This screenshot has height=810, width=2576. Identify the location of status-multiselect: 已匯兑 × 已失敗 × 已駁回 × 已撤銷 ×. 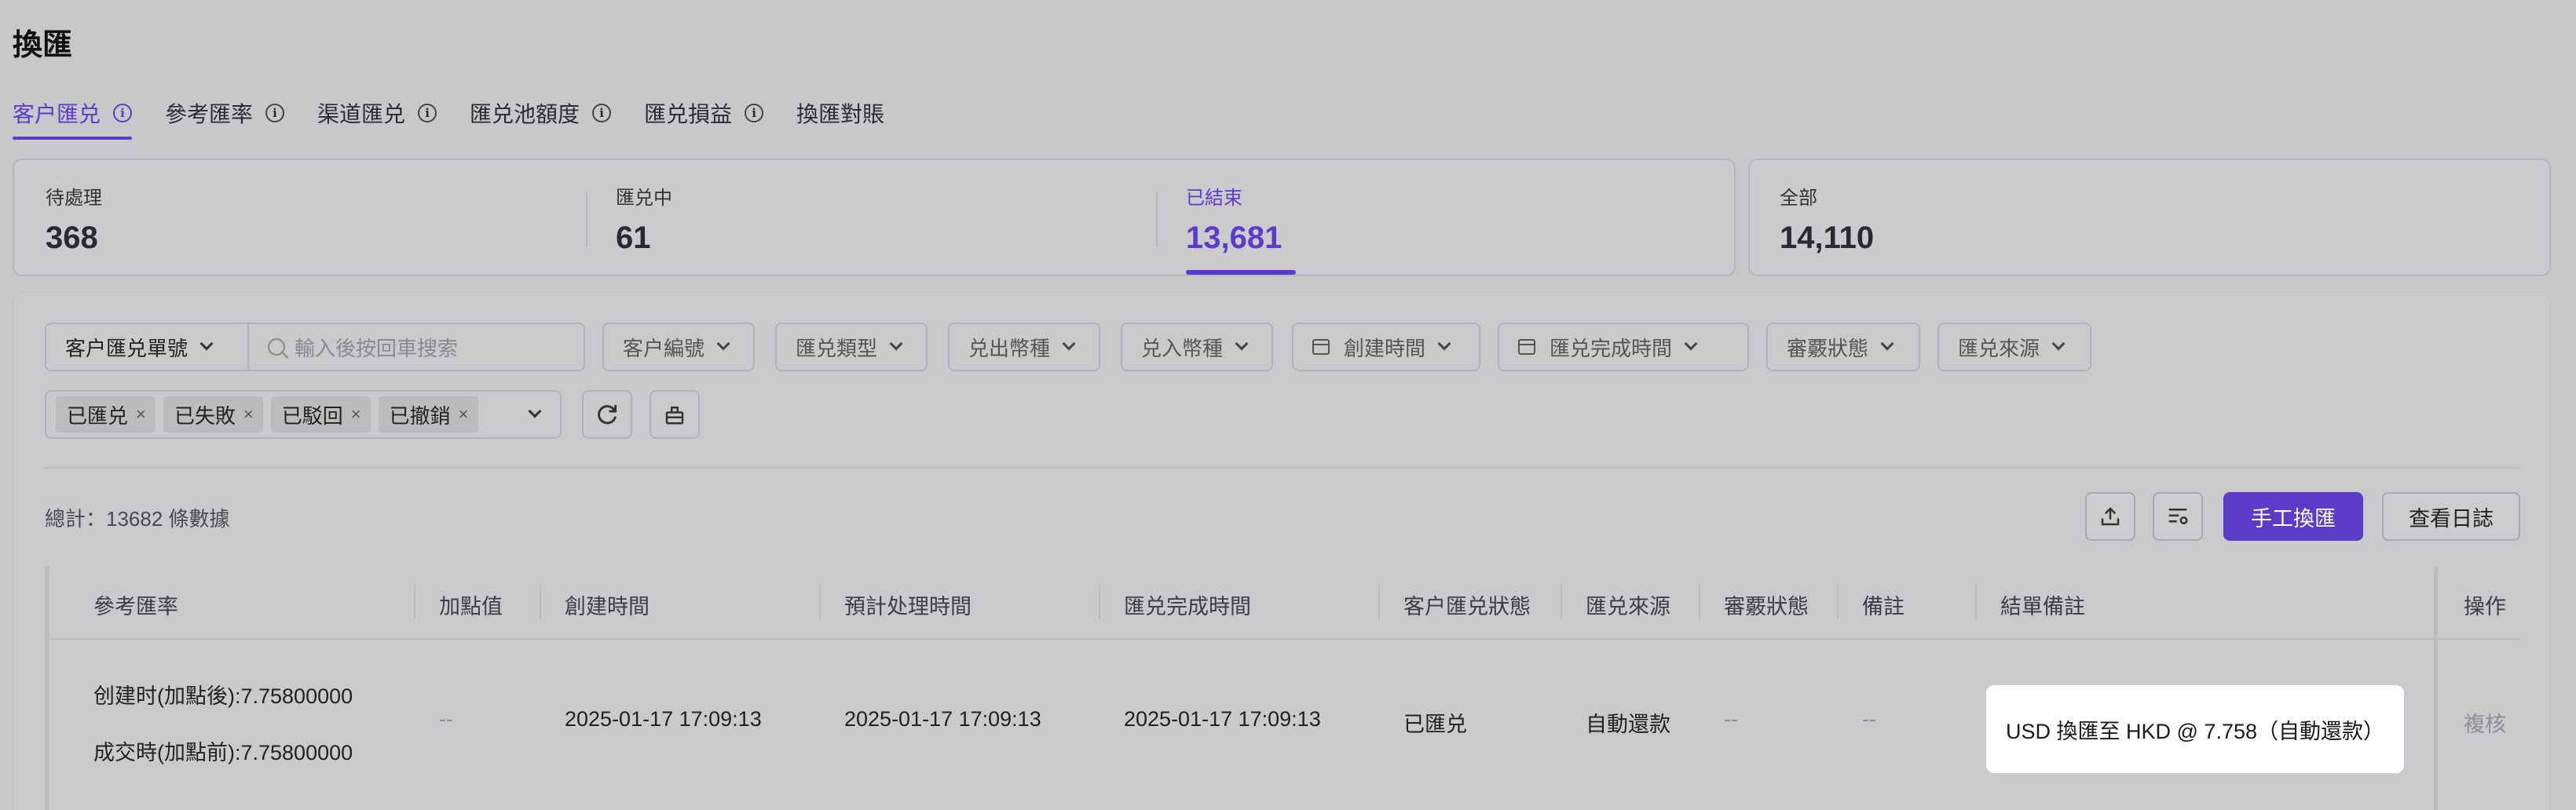
(304, 415).